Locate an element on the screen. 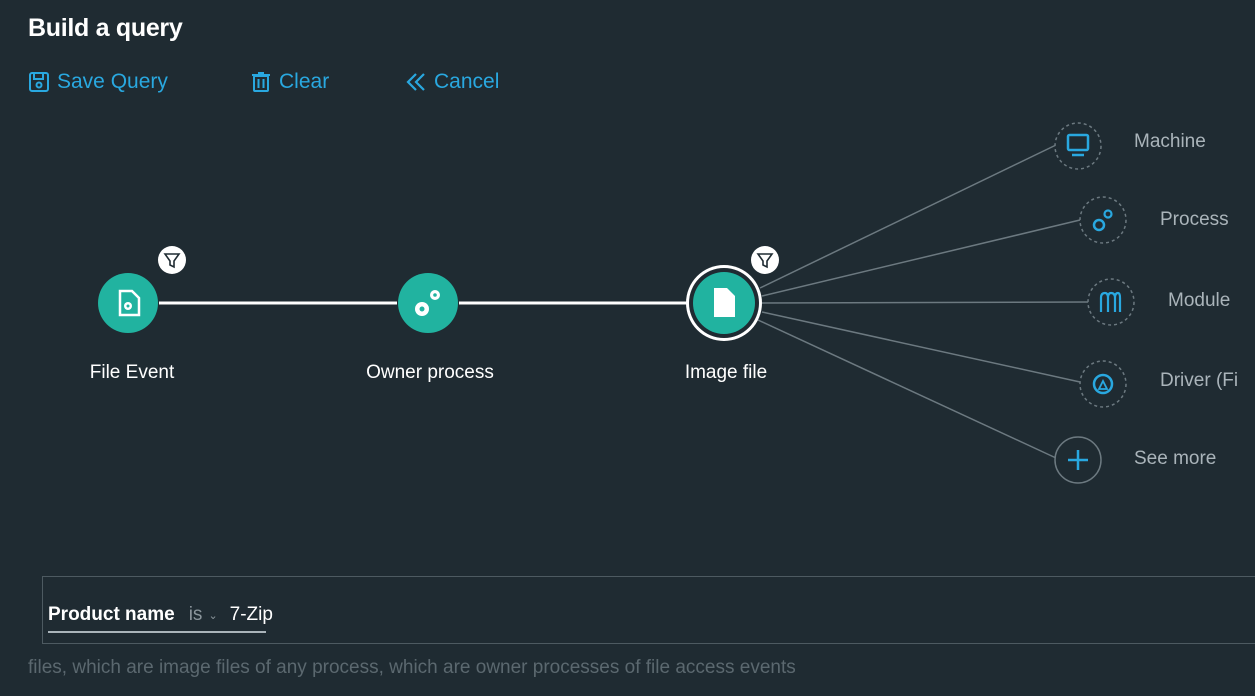 This screenshot has width=1255, height=696. related-process is located at coordinates (1103, 220).